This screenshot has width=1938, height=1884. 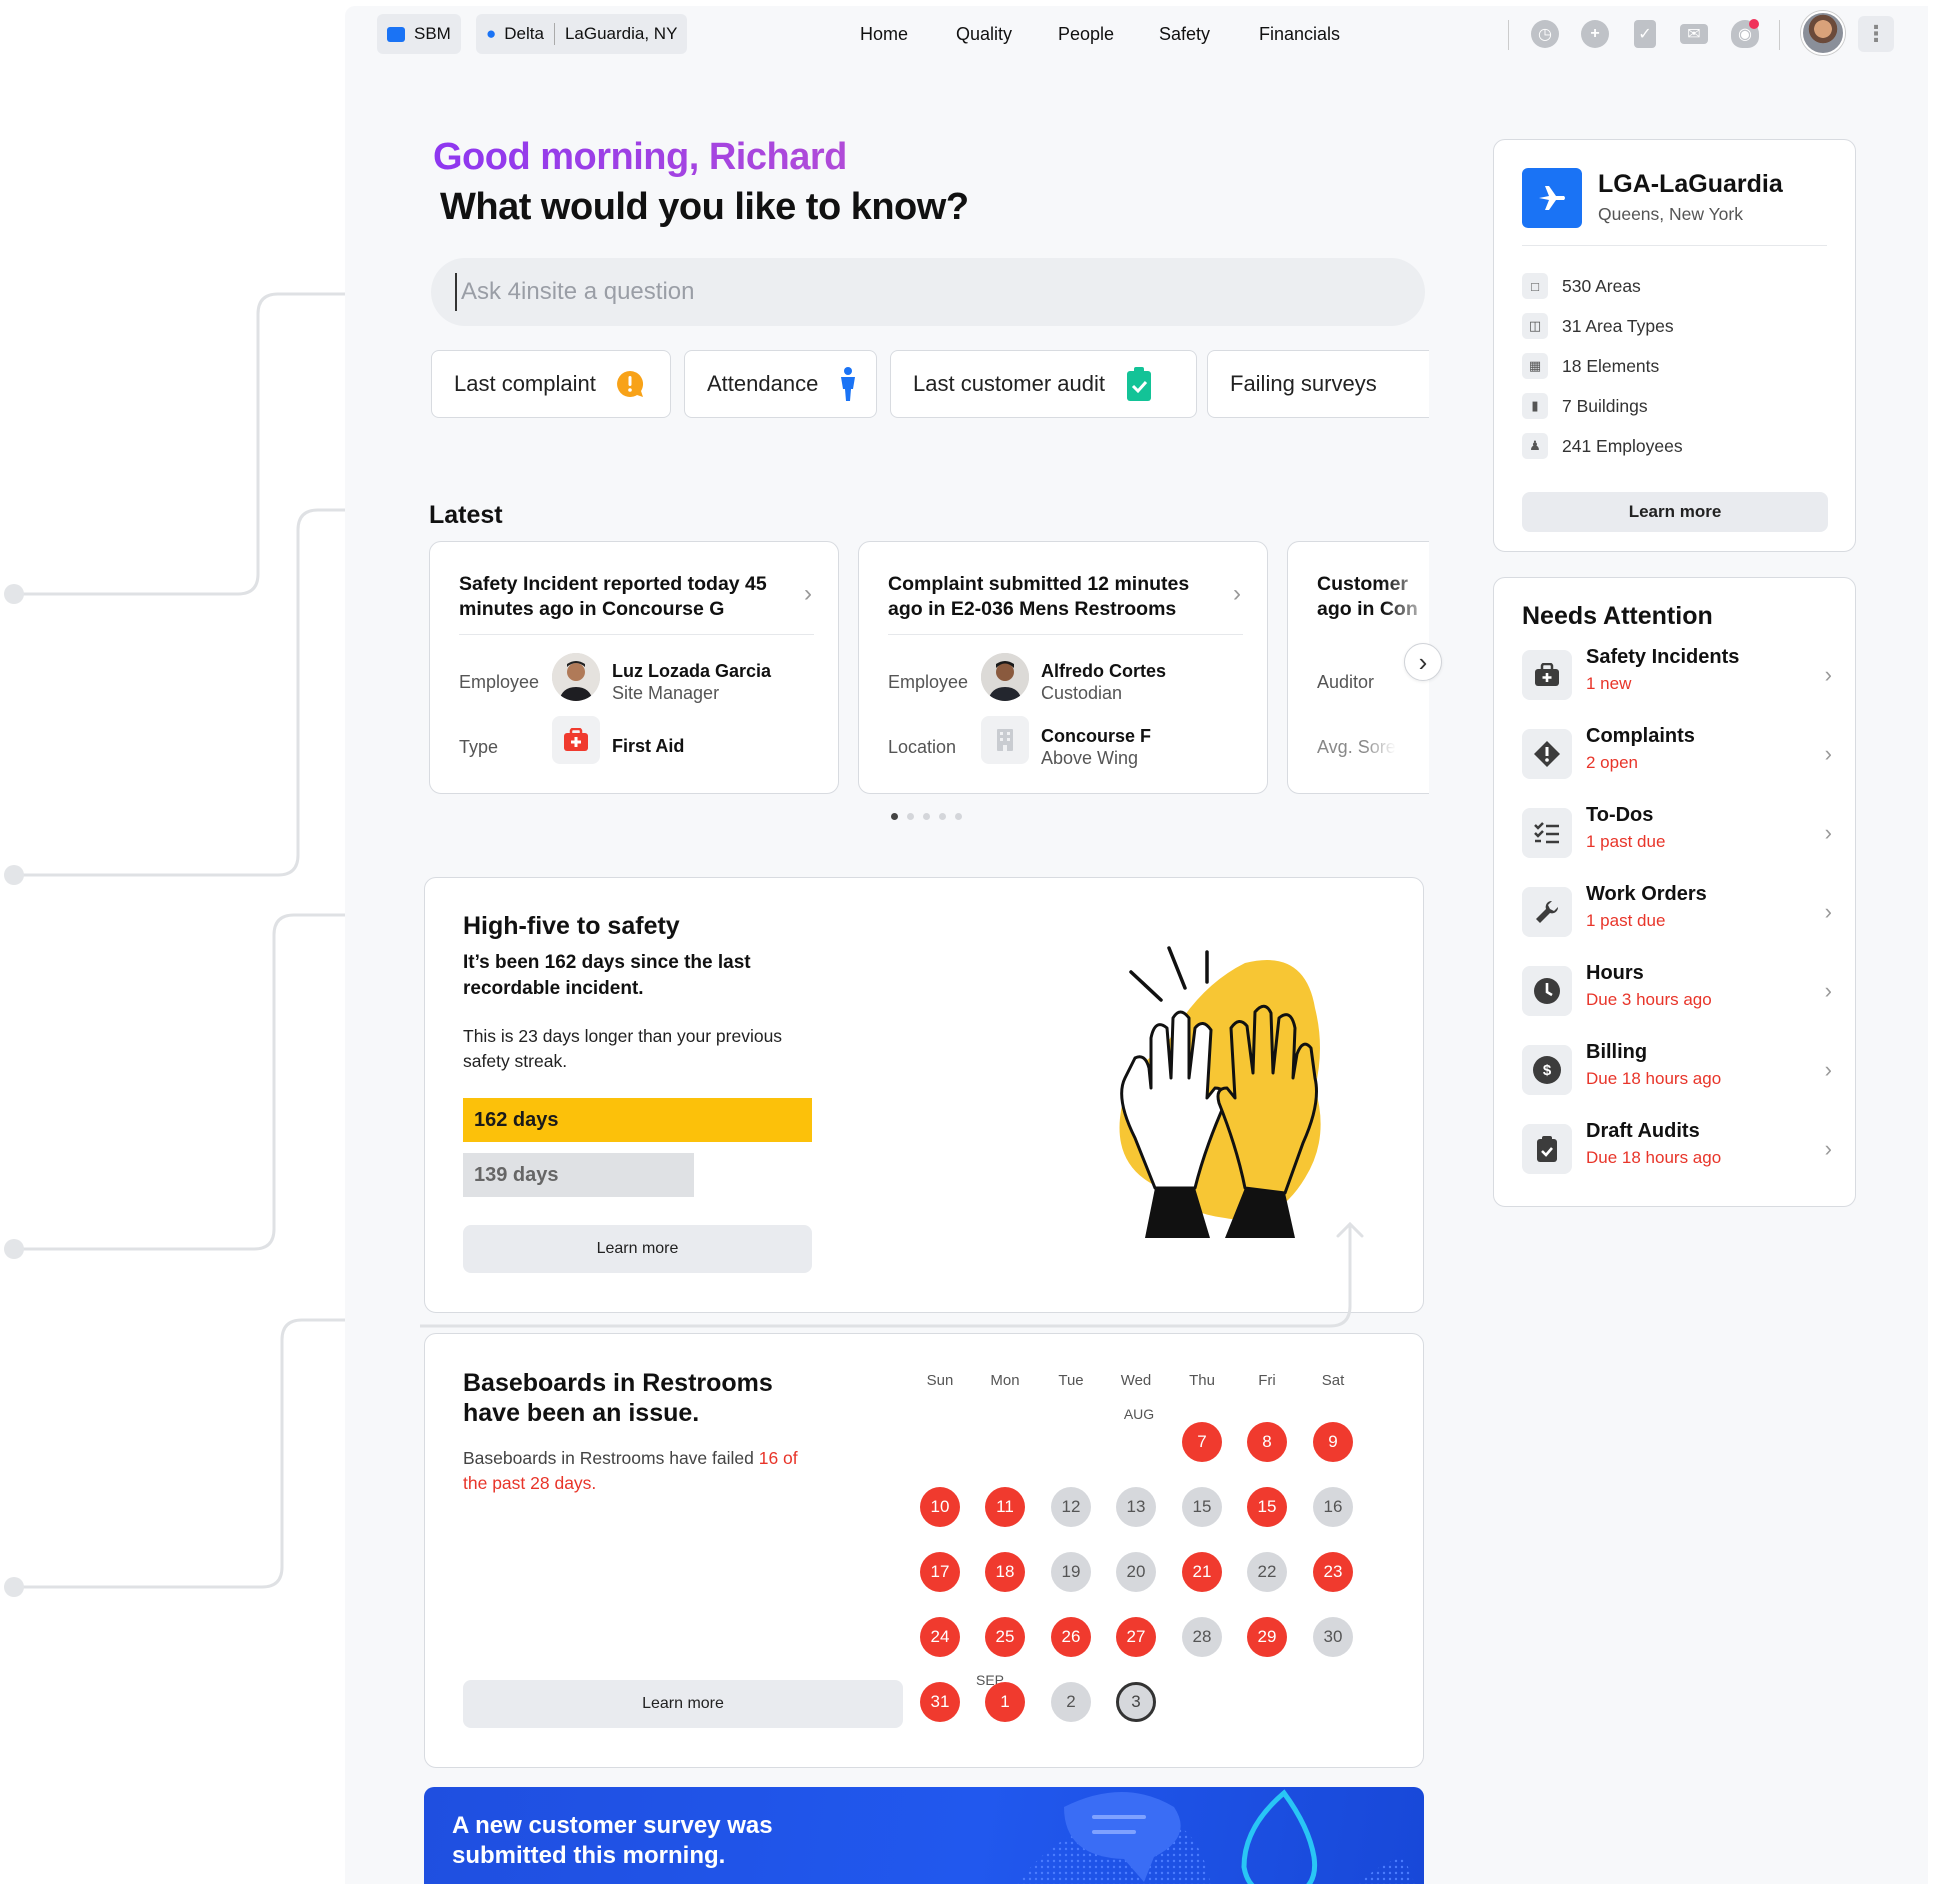 I want to click on weekday-mon: Mon, so click(x=1005, y=1380).